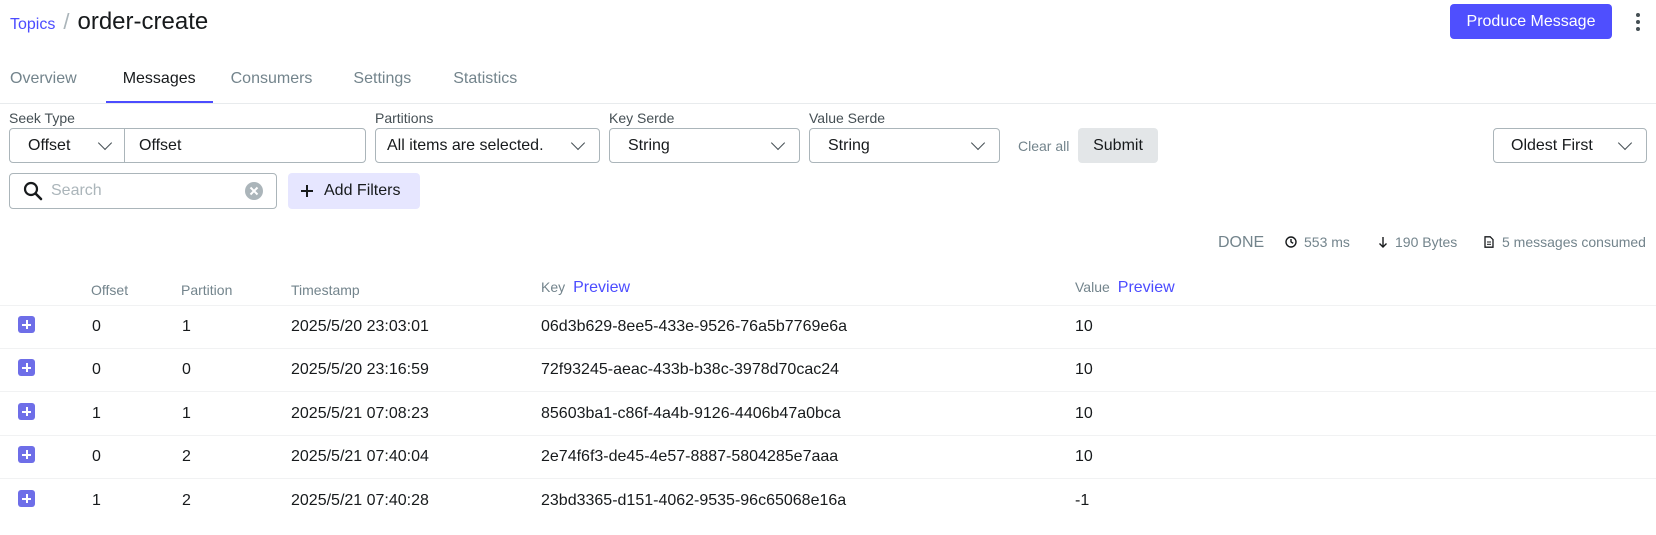  I want to click on cell-value: -1, so click(1082, 500).